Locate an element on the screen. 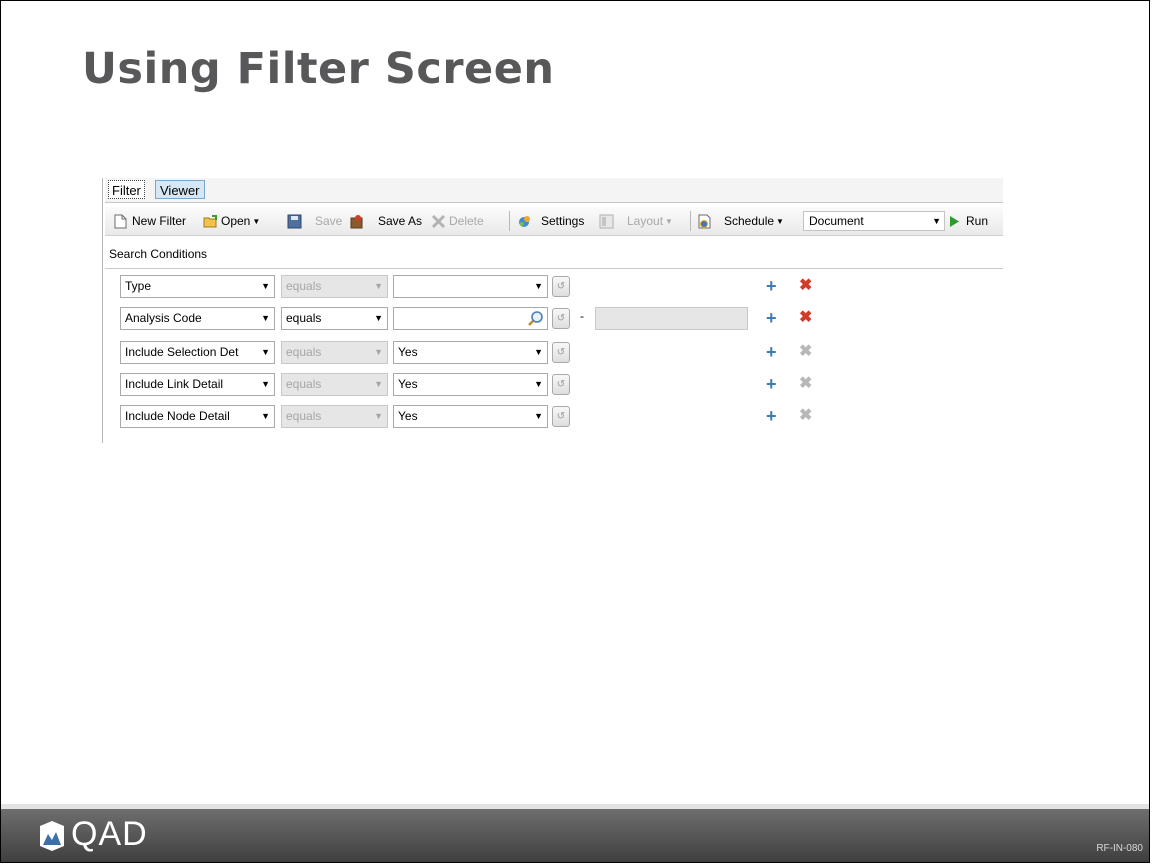  new-filter-button: New Filter is located at coordinates (159, 221).